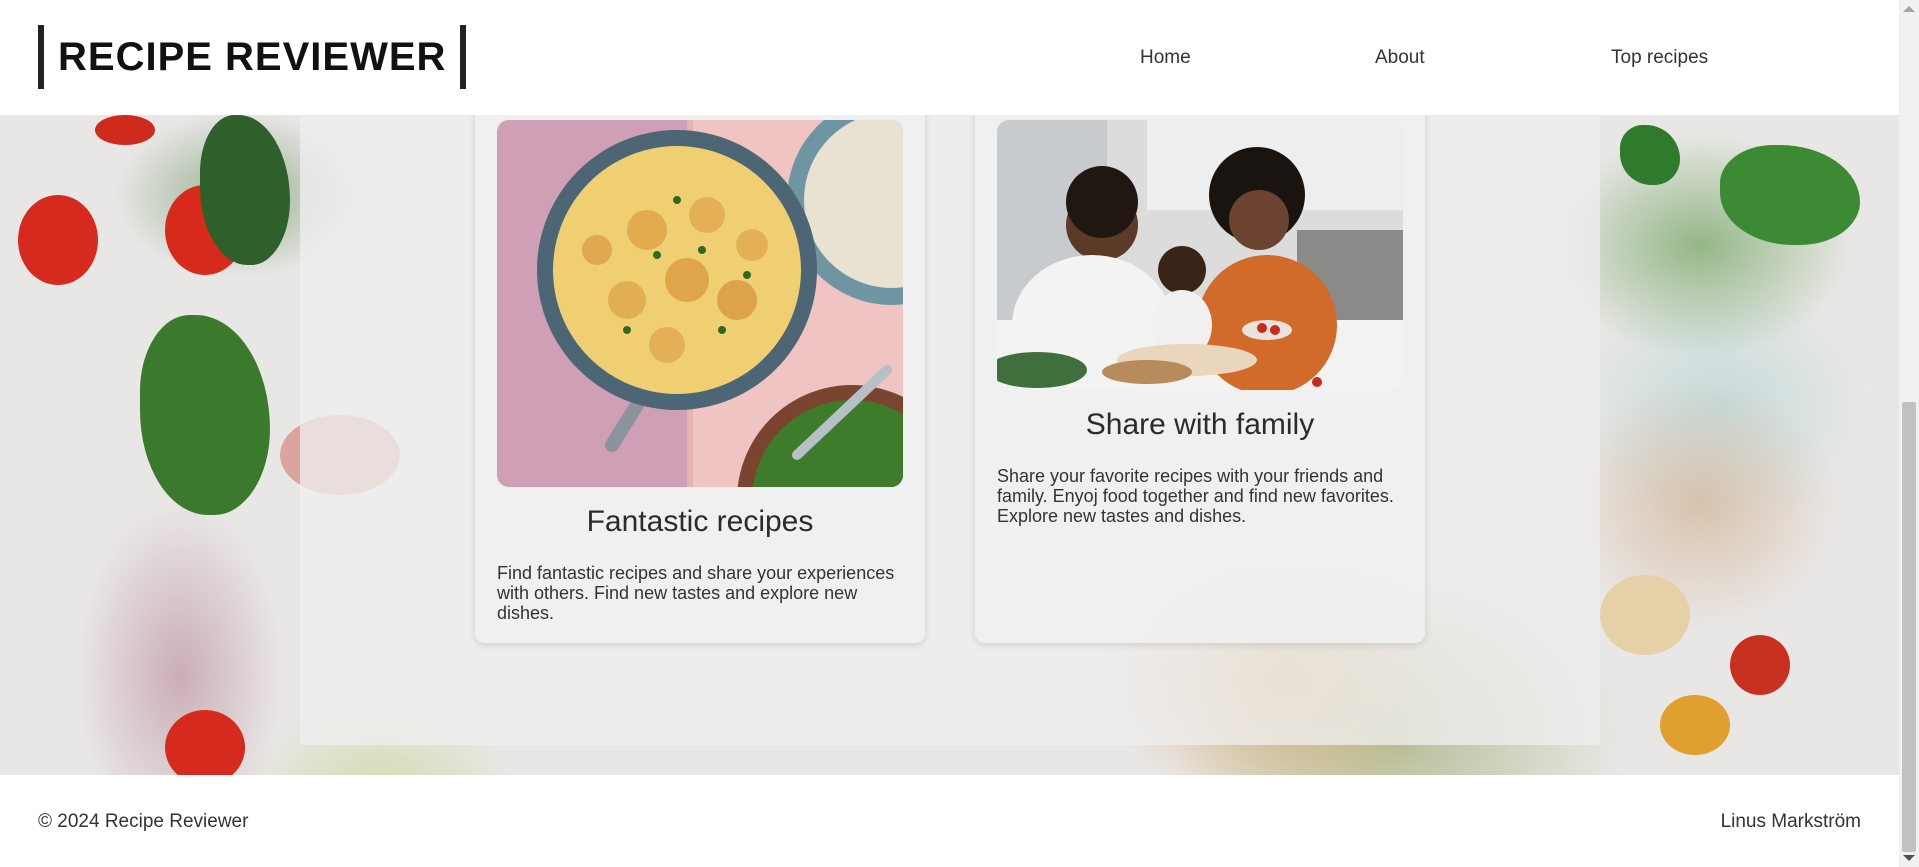 The image size is (1919, 867). Describe the element at coordinates (1200, 255) in the screenshot. I see `family-cooking-photo` at that location.